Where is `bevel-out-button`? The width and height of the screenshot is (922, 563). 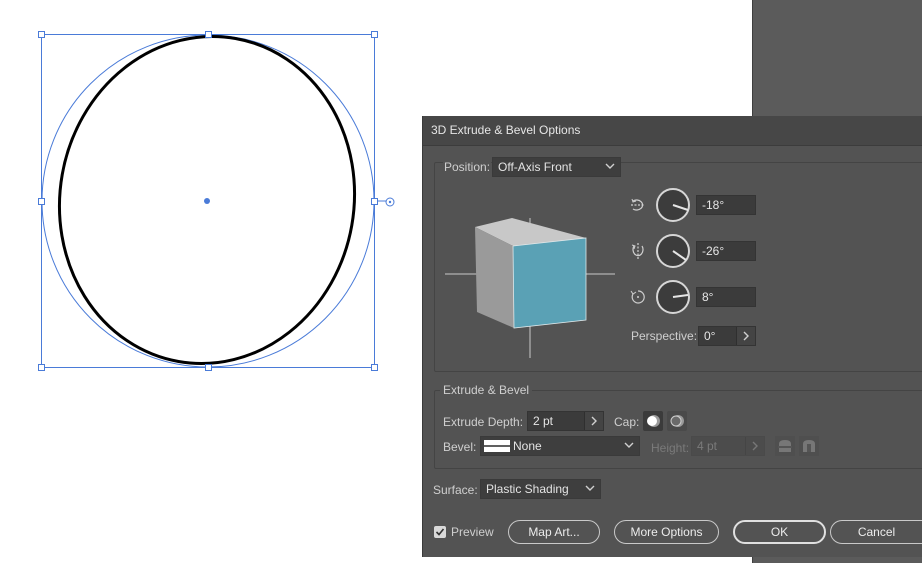 bevel-out-button is located at coordinates (785, 446).